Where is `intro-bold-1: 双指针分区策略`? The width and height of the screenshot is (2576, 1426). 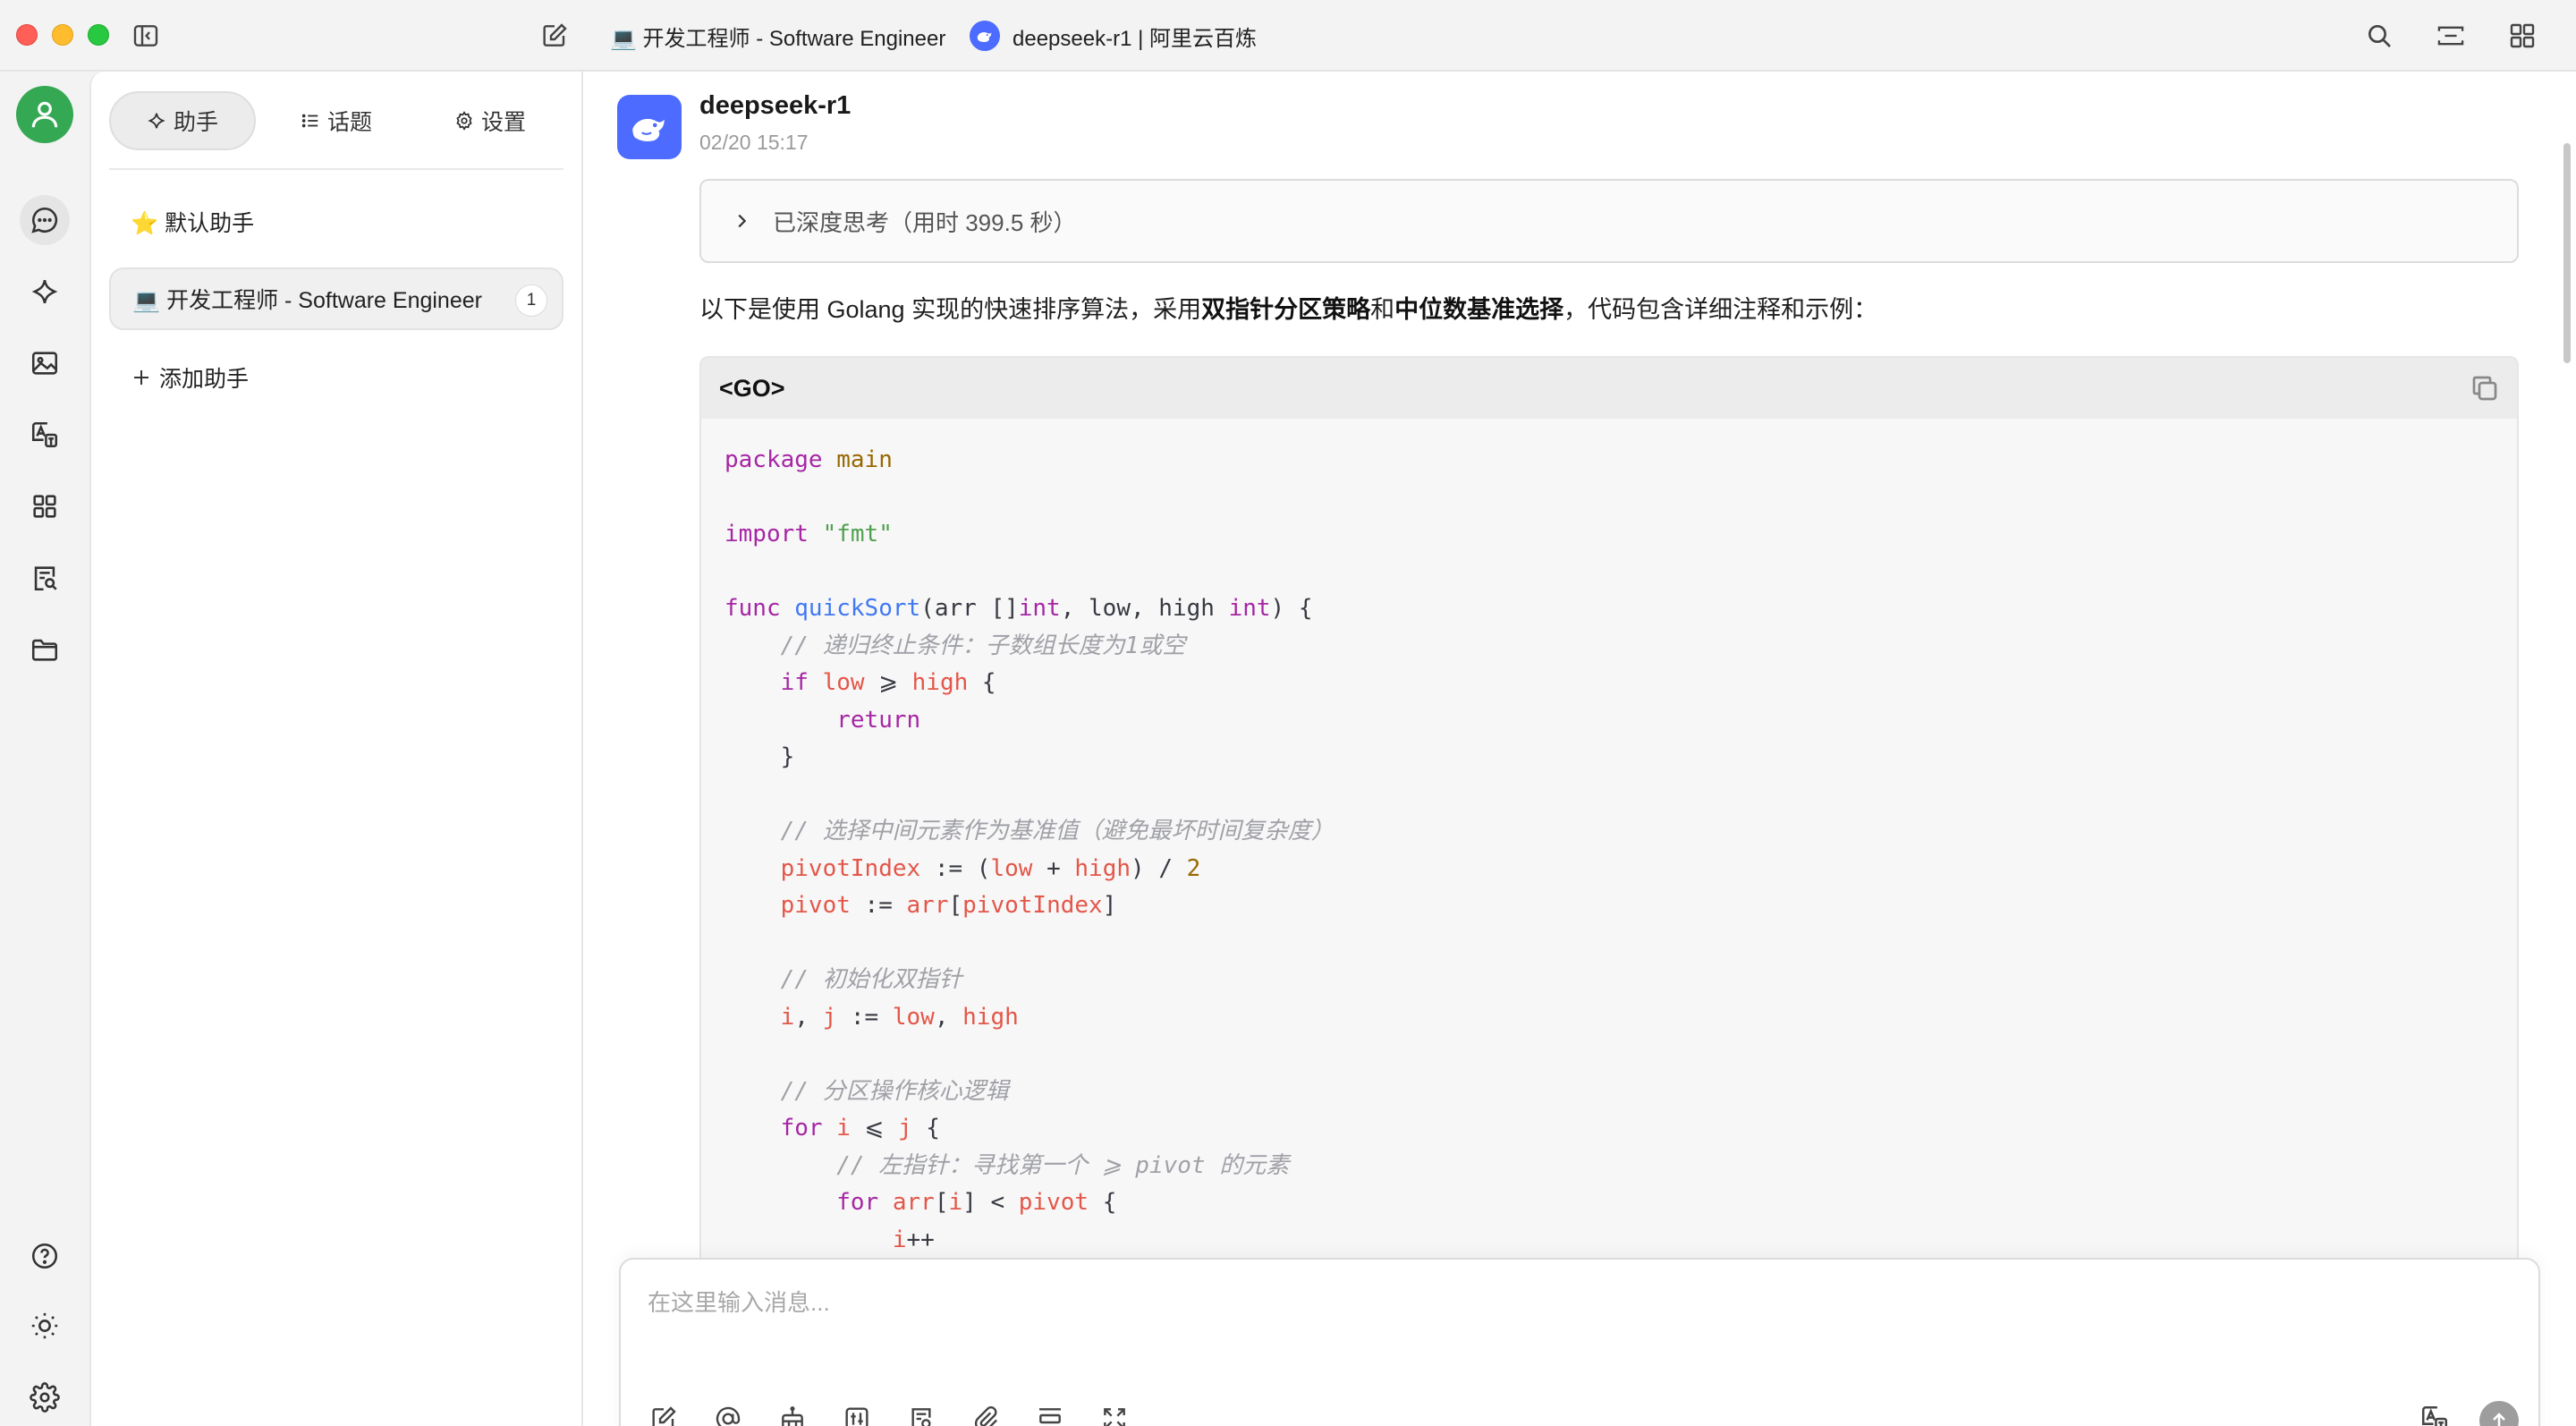 intro-bold-1: 双指针分区策略 is located at coordinates (1286, 309).